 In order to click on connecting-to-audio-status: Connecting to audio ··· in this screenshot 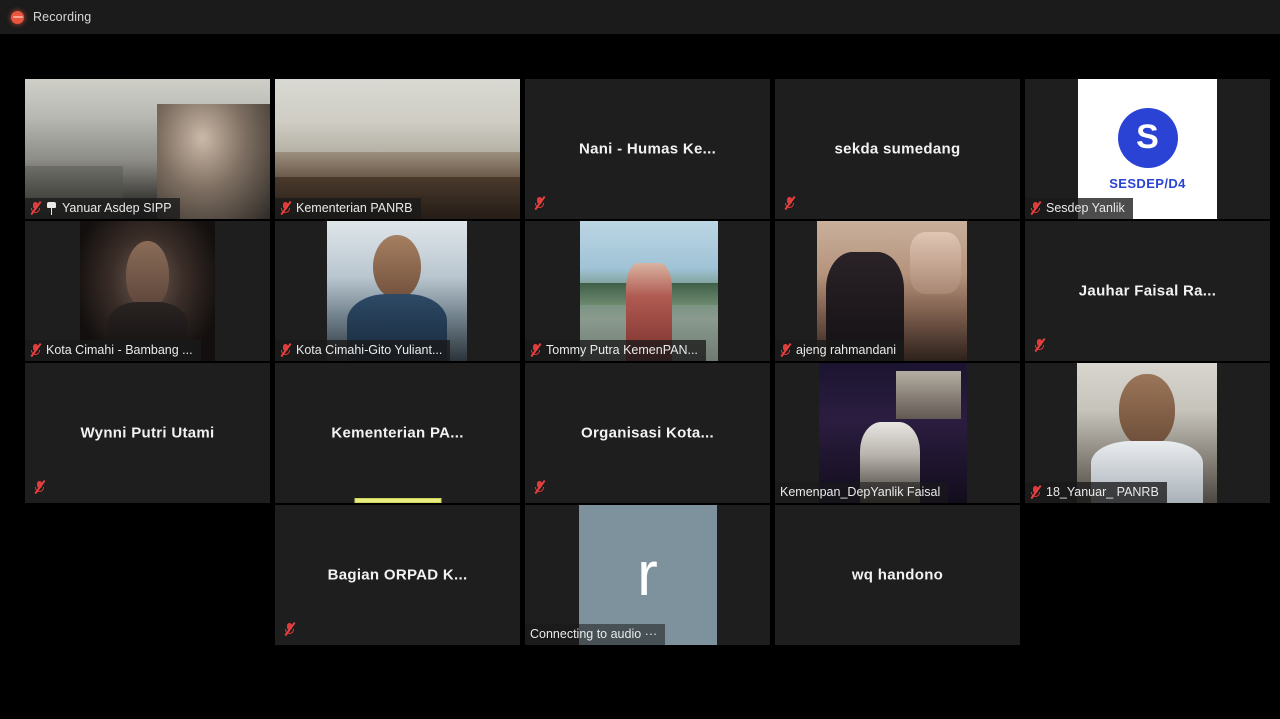, I will do `click(595, 634)`.